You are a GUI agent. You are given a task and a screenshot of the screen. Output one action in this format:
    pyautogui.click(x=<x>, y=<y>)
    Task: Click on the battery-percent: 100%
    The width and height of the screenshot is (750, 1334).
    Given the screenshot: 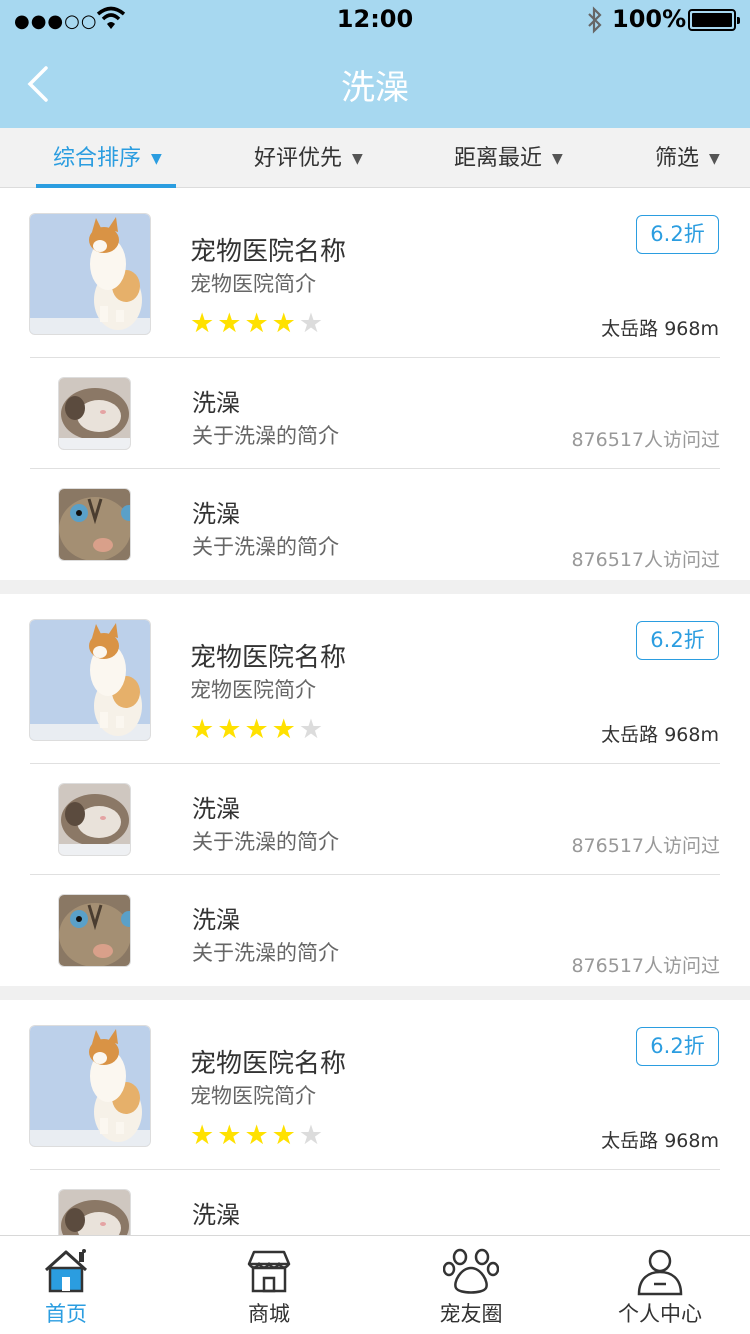 What is the action you would take?
    pyautogui.click(x=649, y=19)
    